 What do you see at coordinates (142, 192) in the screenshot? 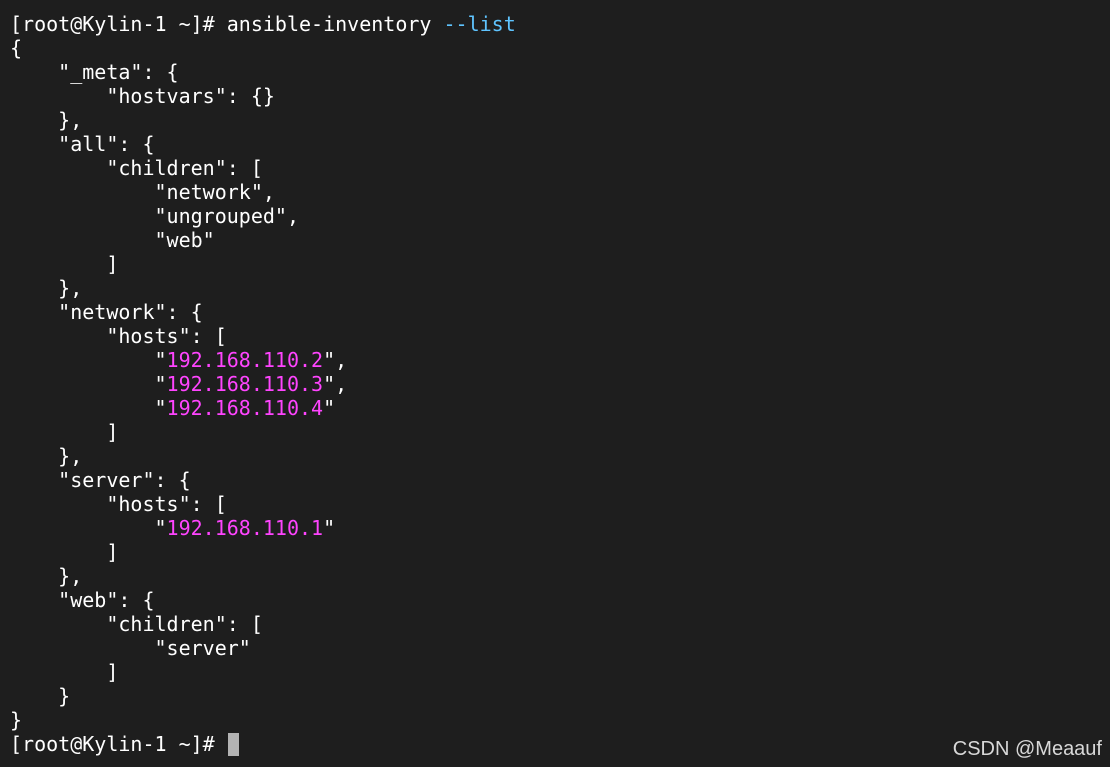
I see `output-line: "network",` at bounding box center [142, 192].